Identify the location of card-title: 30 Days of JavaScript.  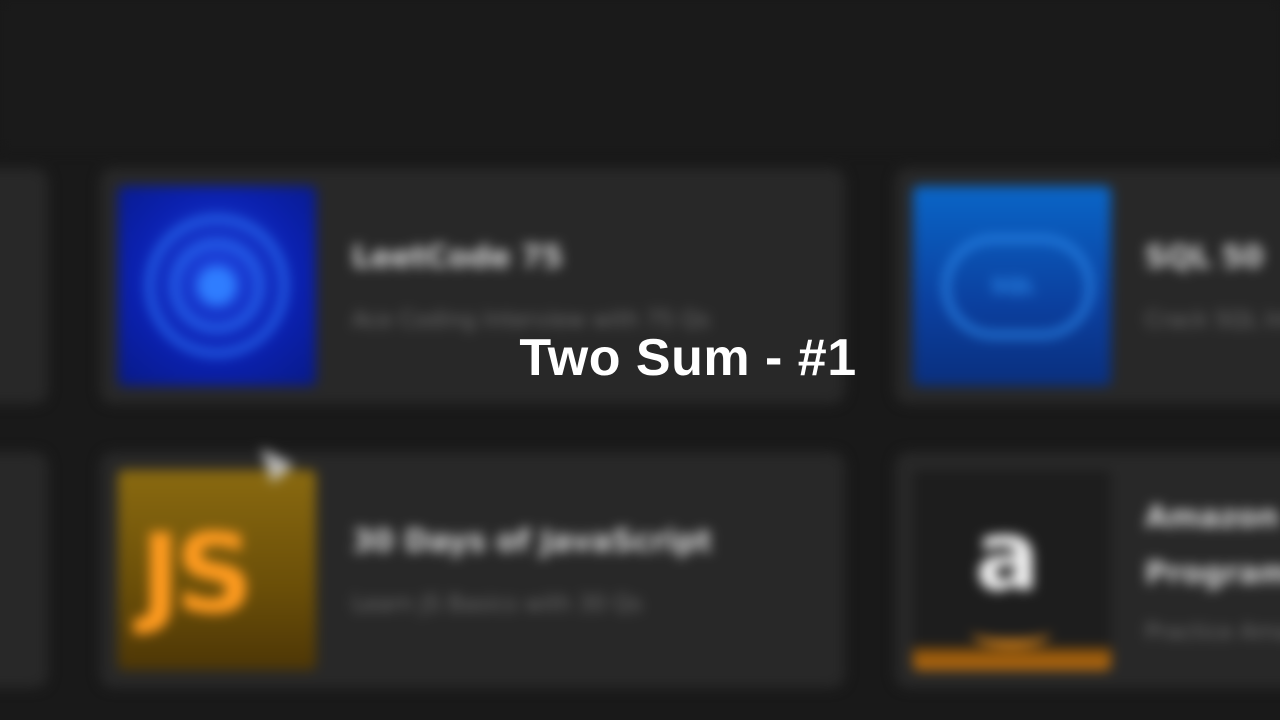
(532, 541).